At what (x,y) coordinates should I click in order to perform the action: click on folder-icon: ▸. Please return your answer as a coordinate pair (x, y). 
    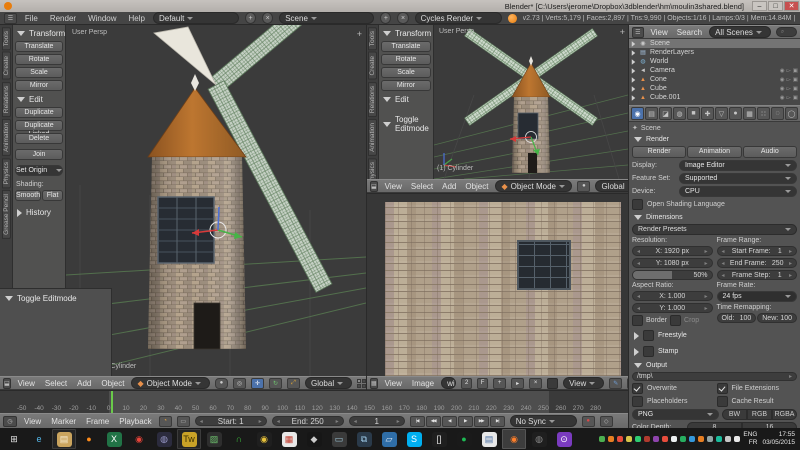
    Looking at the image, I should click on (790, 376).